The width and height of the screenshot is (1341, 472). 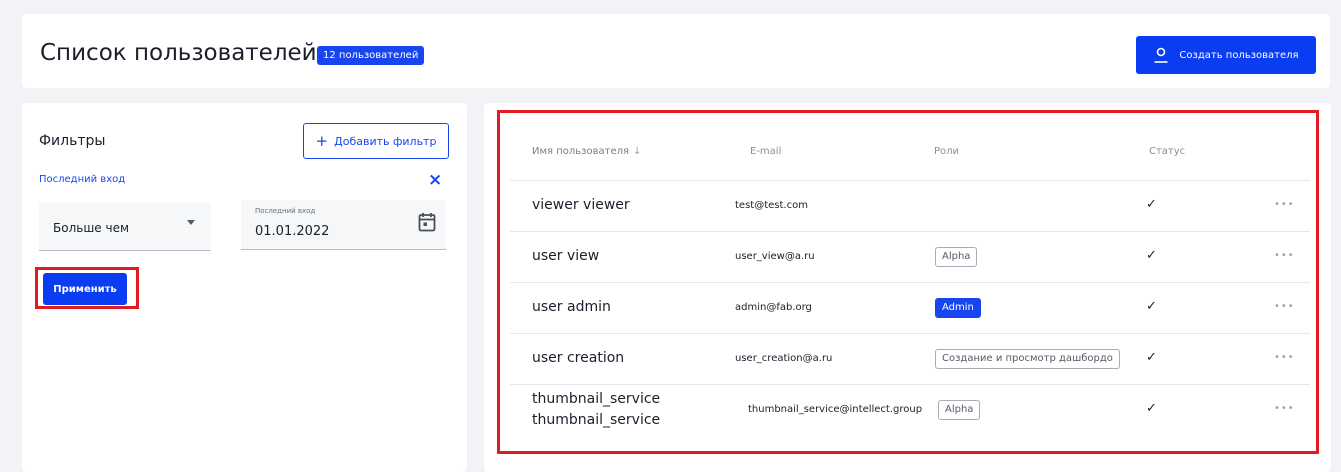 What do you see at coordinates (596, 399) in the screenshot?
I see `user-name-line1: thumbnail_service` at bounding box center [596, 399].